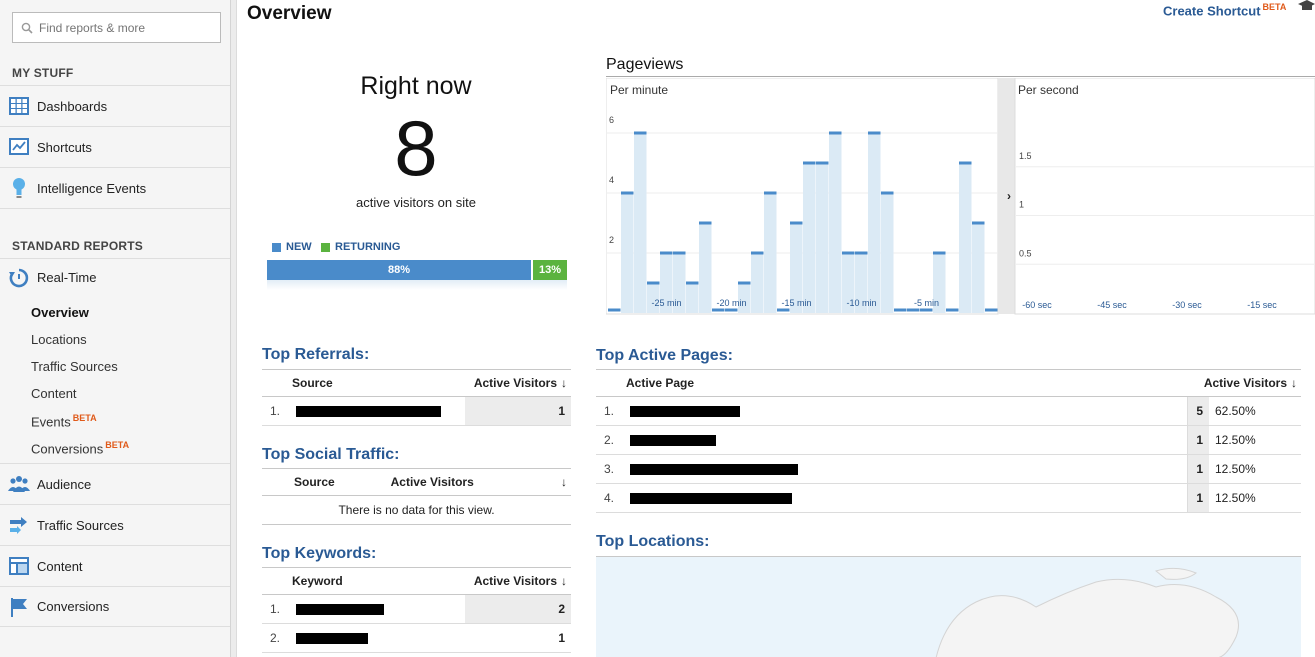 The width and height of the screenshot is (1315, 657). Describe the element at coordinates (666, 303) in the screenshot. I see `x-tick-label: -25 min` at that location.